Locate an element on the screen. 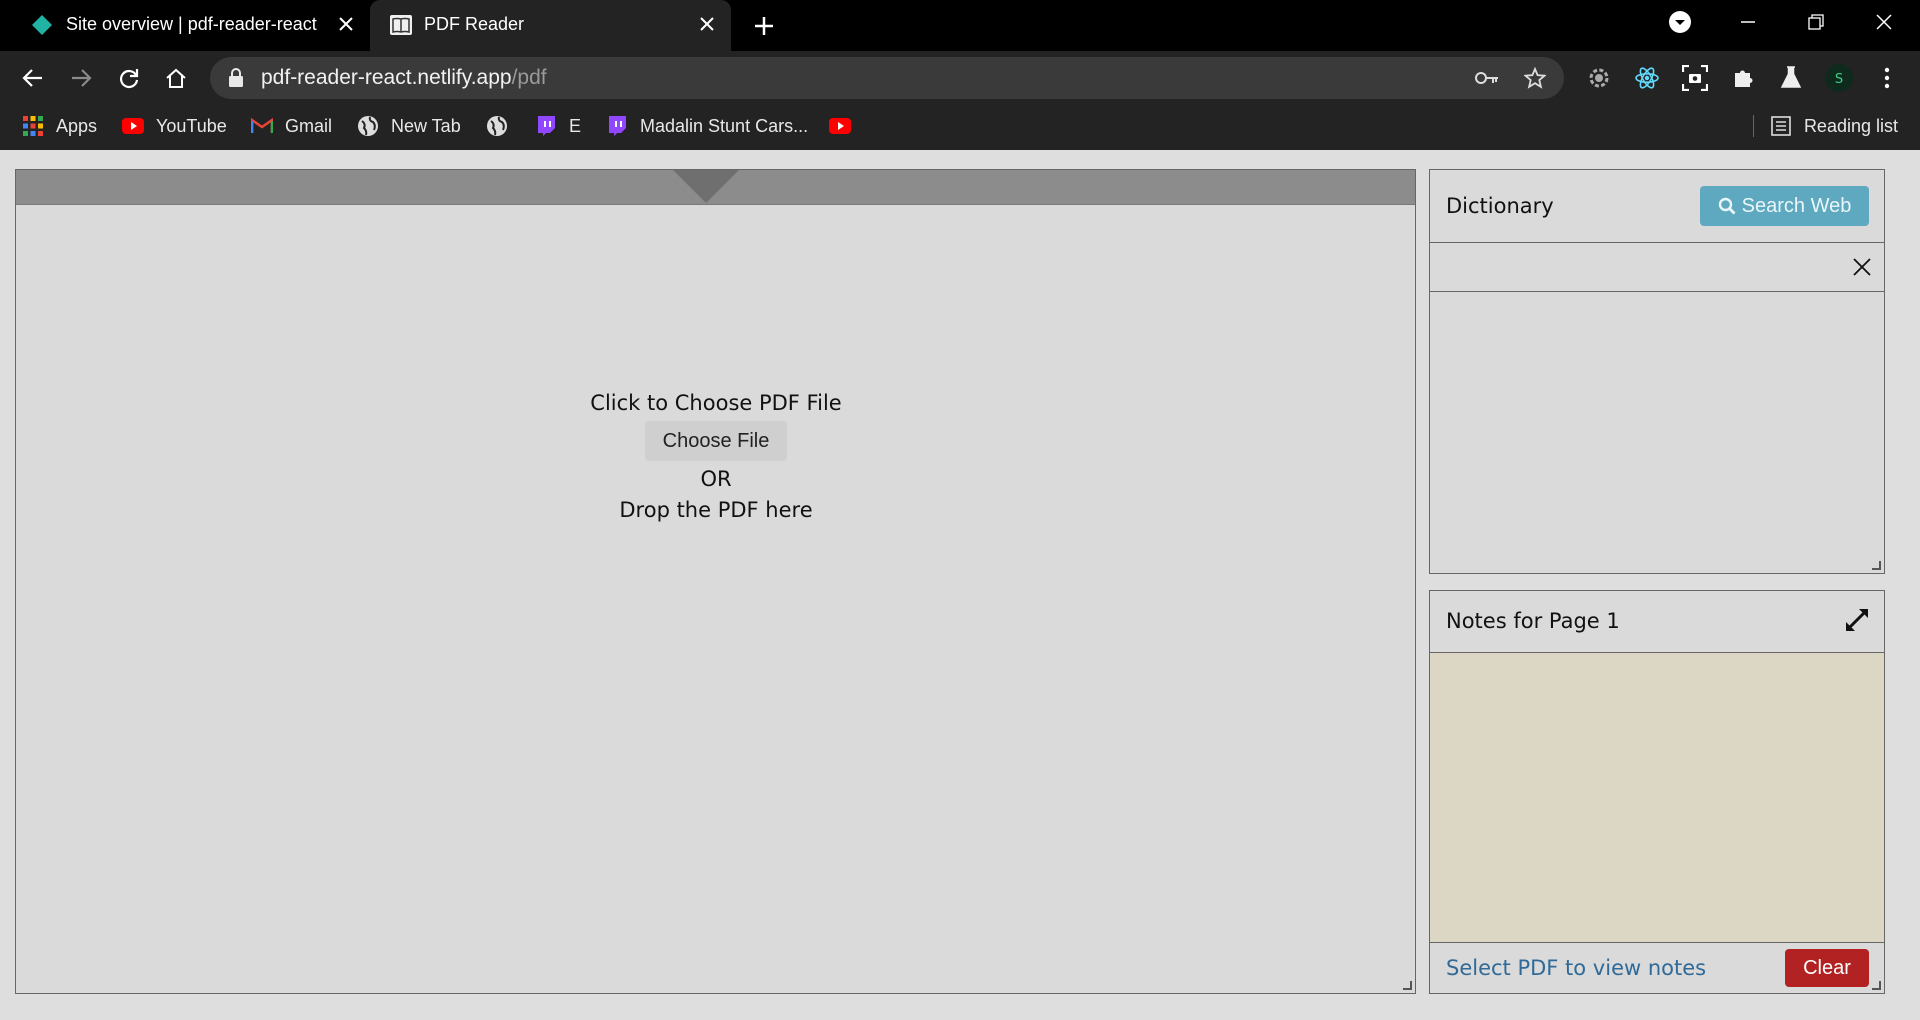  back-arrow-icon is located at coordinates (33, 78).